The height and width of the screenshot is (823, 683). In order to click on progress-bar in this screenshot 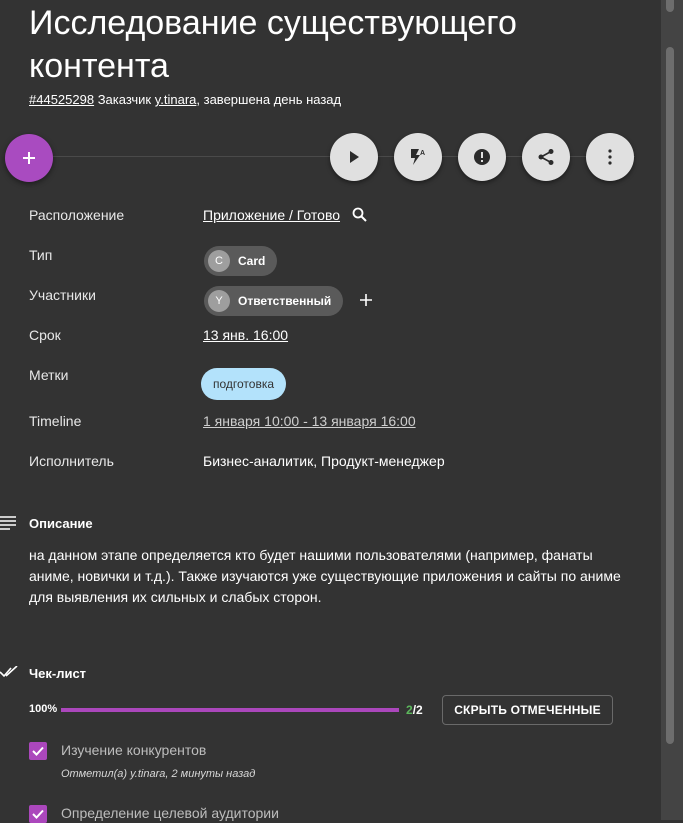, I will do `click(230, 710)`.